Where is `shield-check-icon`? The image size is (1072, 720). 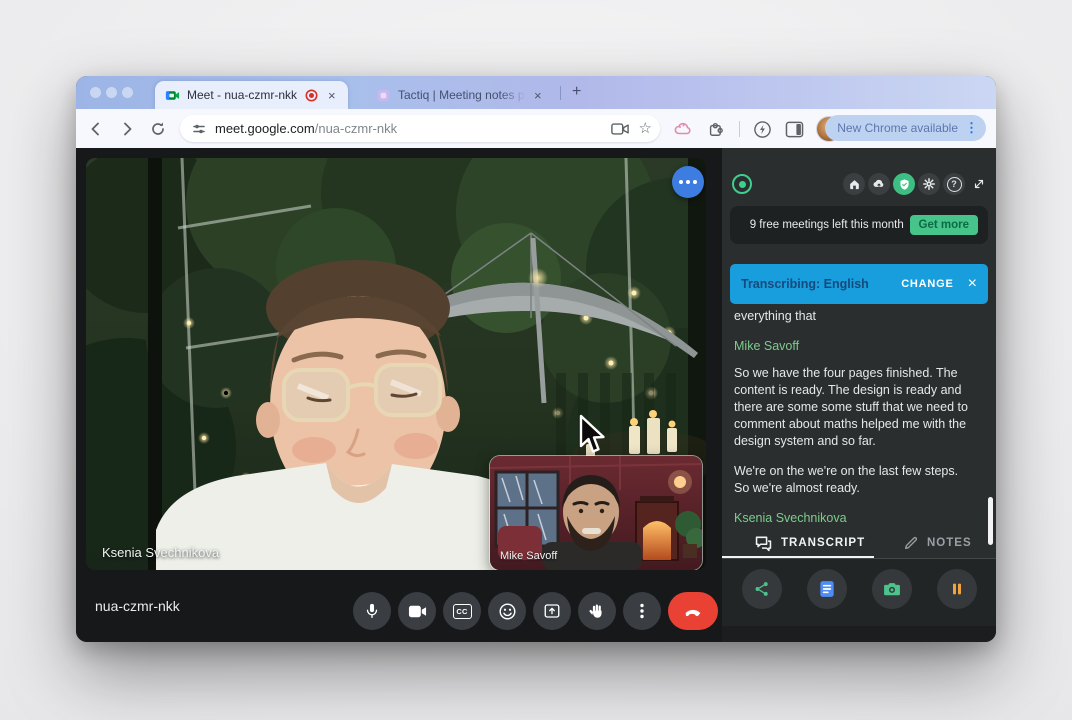
shield-check-icon is located at coordinates (904, 184).